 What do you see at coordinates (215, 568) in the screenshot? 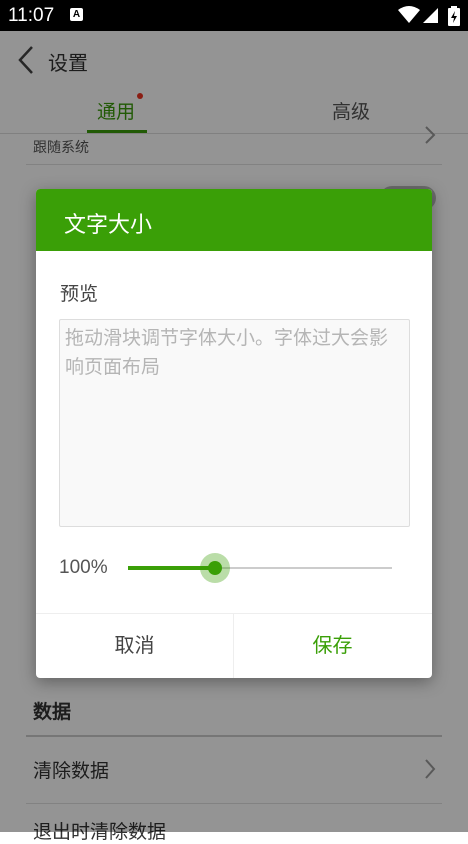
I see `slider-thumb` at bounding box center [215, 568].